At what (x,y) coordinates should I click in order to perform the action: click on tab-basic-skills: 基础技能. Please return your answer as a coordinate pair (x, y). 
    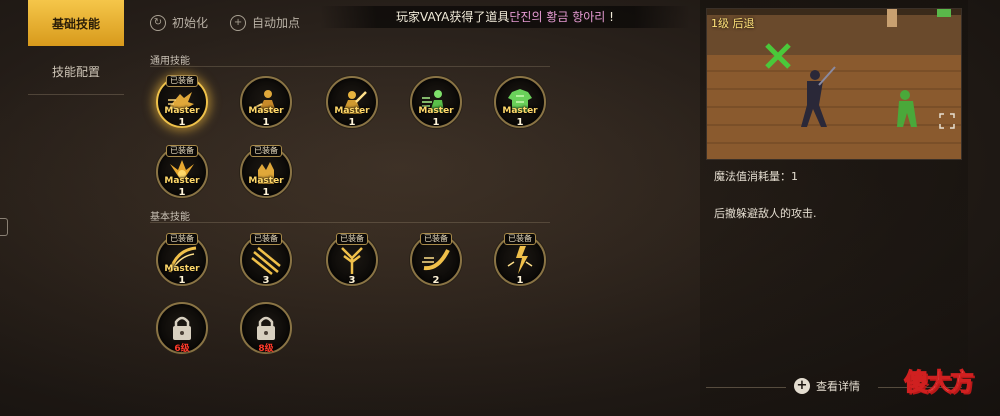
    Looking at the image, I should click on (76, 23).